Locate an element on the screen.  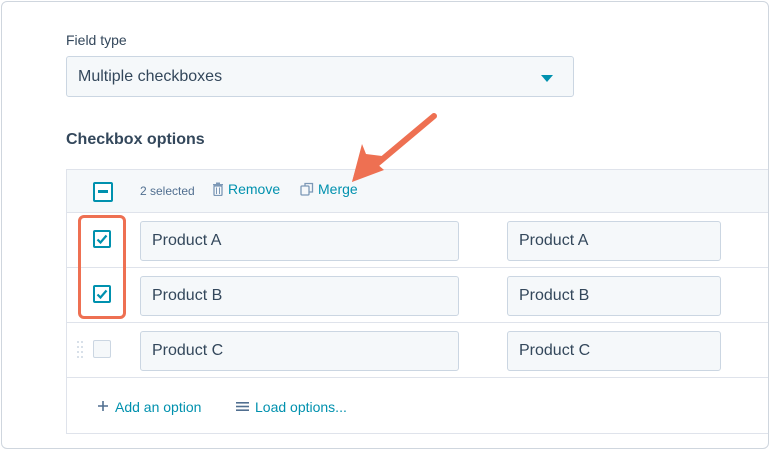
minus-checkbox-icon is located at coordinates (103, 192).